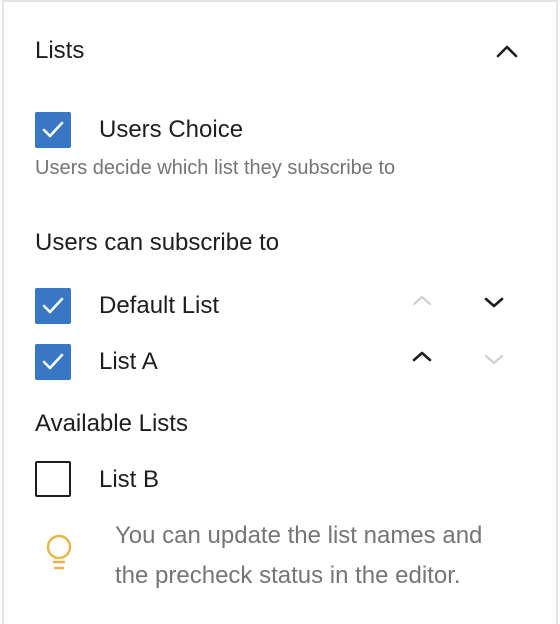  I want to click on list-a-checkbox, so click(53, 362).